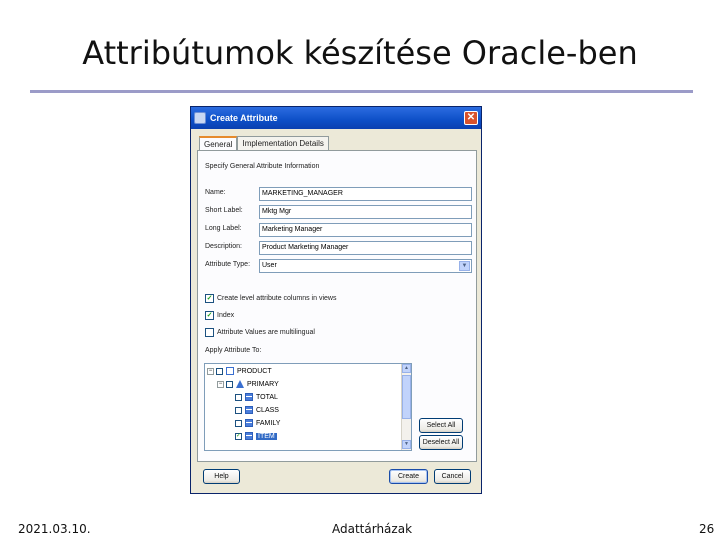  What do you see at coordinates (230, 371) in the screenshot?
I see `dimension-icon` at bounding box center [230, 371].